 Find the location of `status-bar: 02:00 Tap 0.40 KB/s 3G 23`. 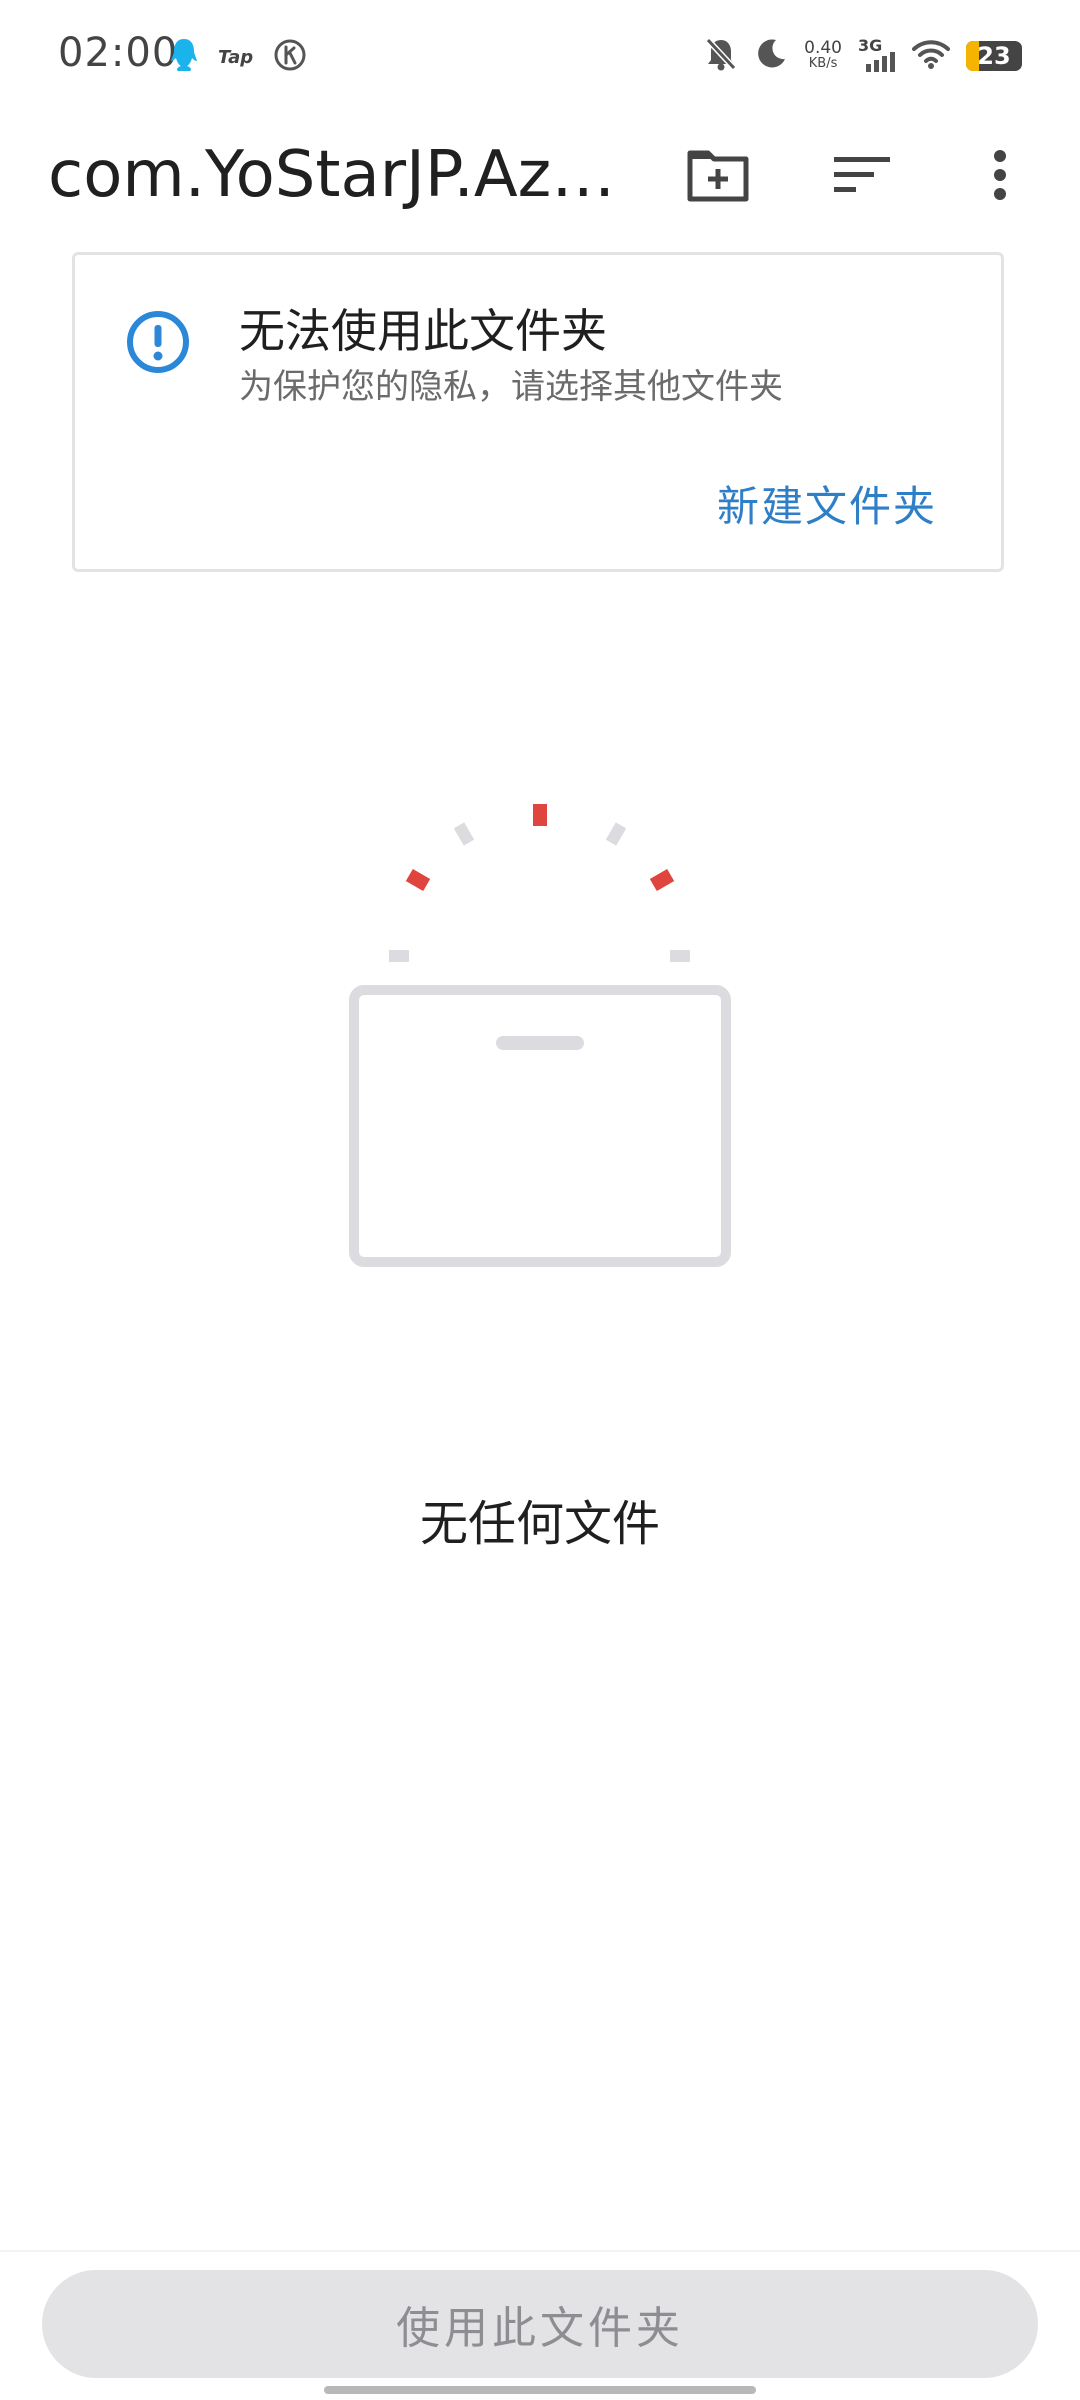

status-bar: 02:00 Tap 0.40 KB/s 3G 23 is located at coordinates (540, 57).